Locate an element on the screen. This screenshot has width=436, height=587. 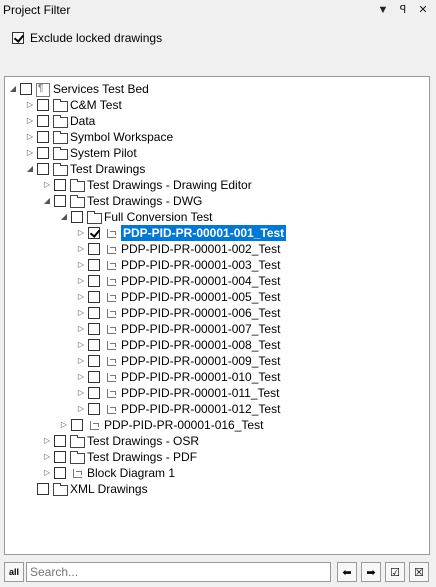
tree-item: ▷ Test Drawings - OSR is located at coordinates (120, 441).